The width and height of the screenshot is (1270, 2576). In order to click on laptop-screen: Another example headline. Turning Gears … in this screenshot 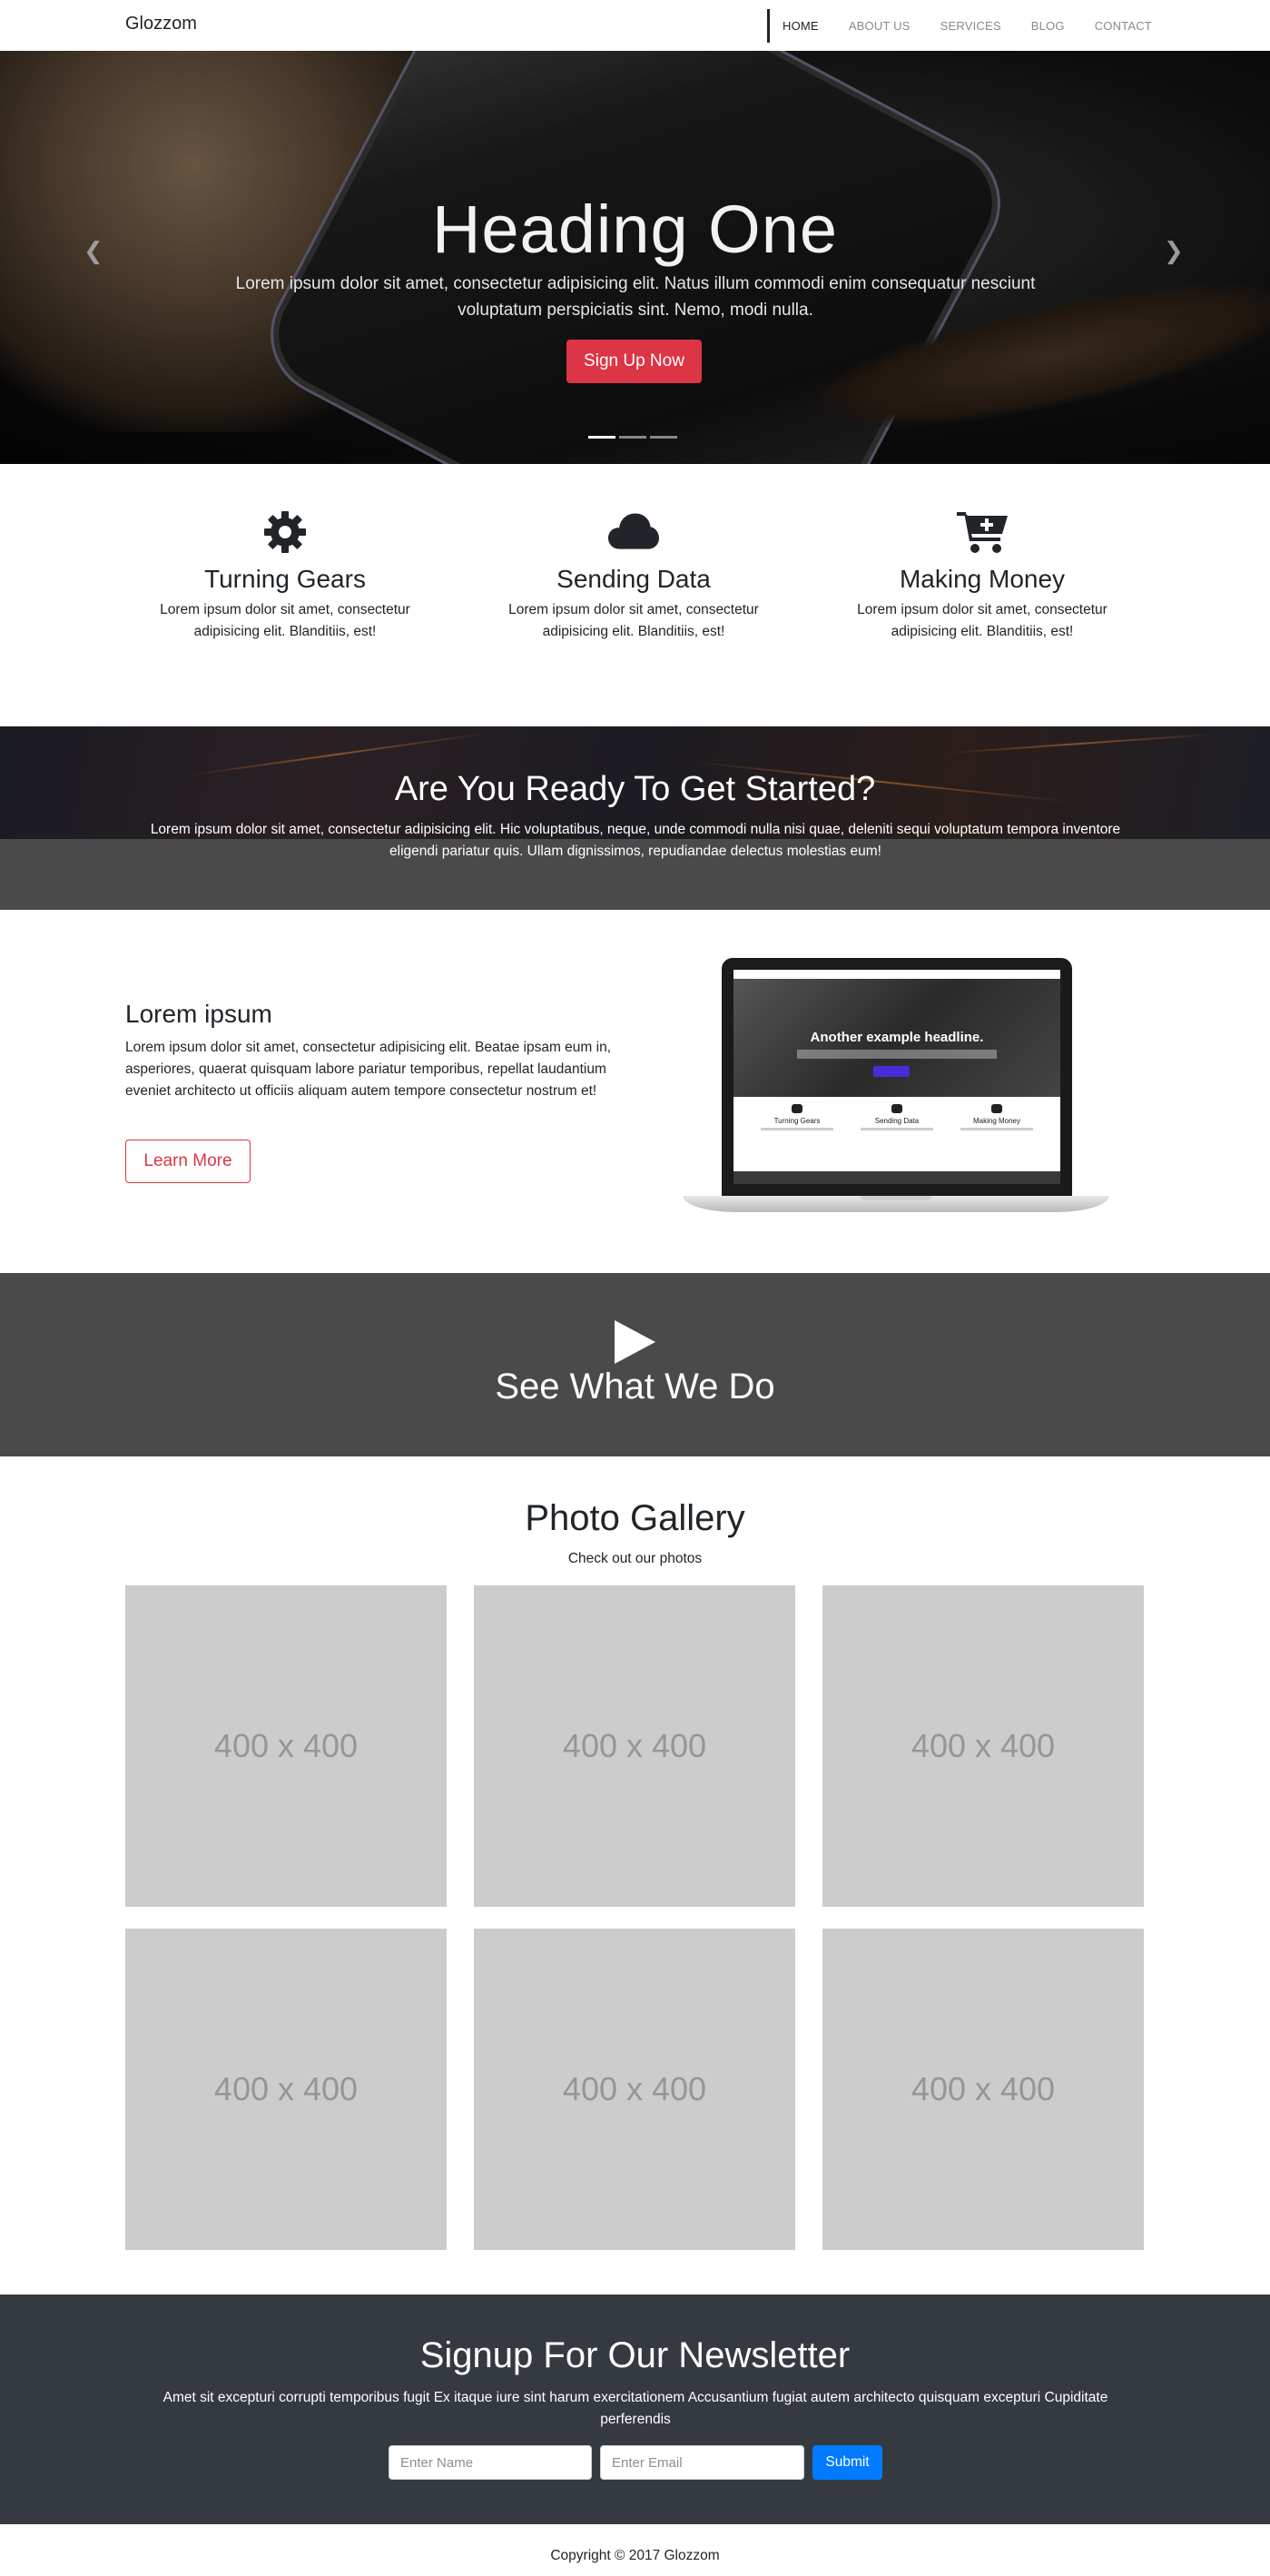, I will do `click(896, 1077)`.